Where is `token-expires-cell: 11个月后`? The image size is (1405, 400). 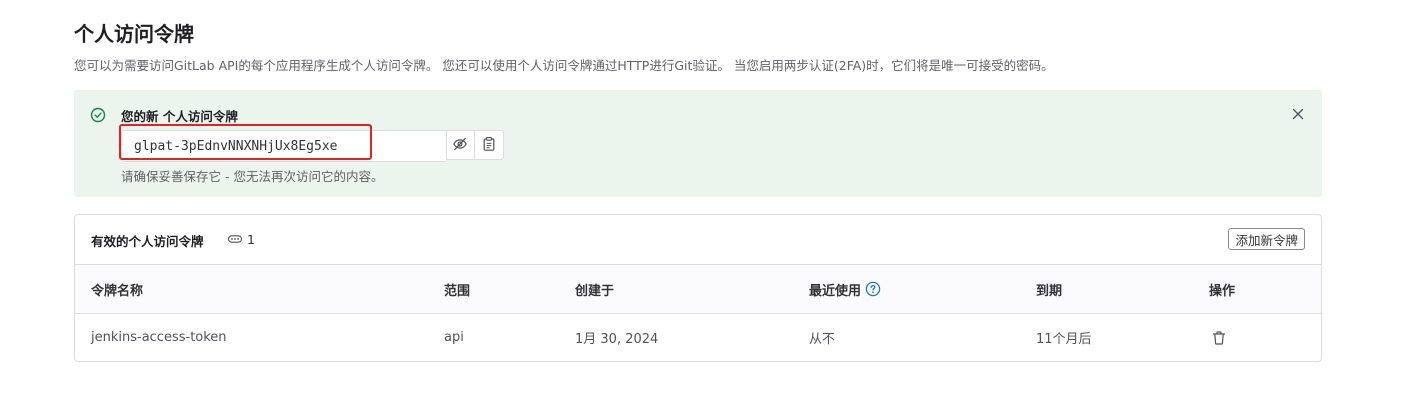 token-expires-cell: 11个月后 is located at coordinates (1064, 339).